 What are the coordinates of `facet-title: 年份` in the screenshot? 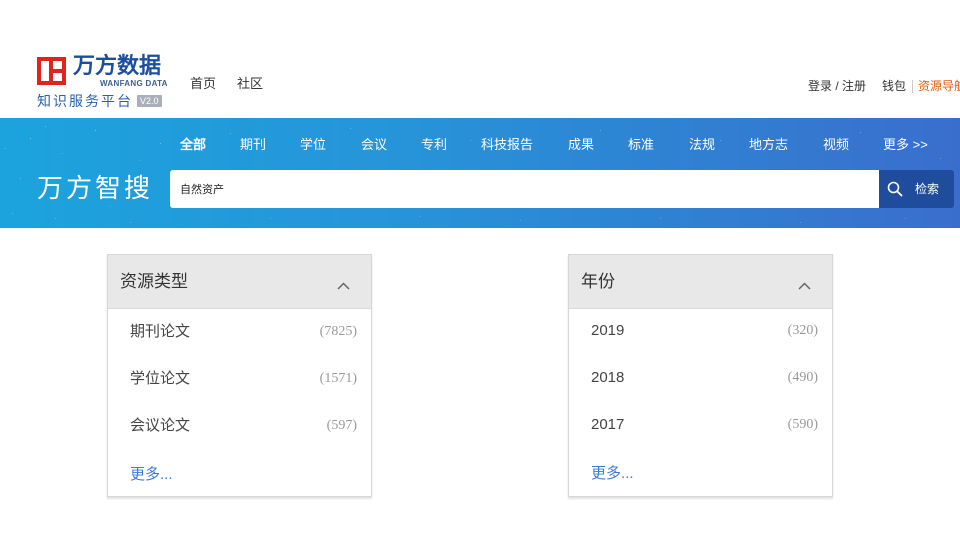 It's located at (598, 281).